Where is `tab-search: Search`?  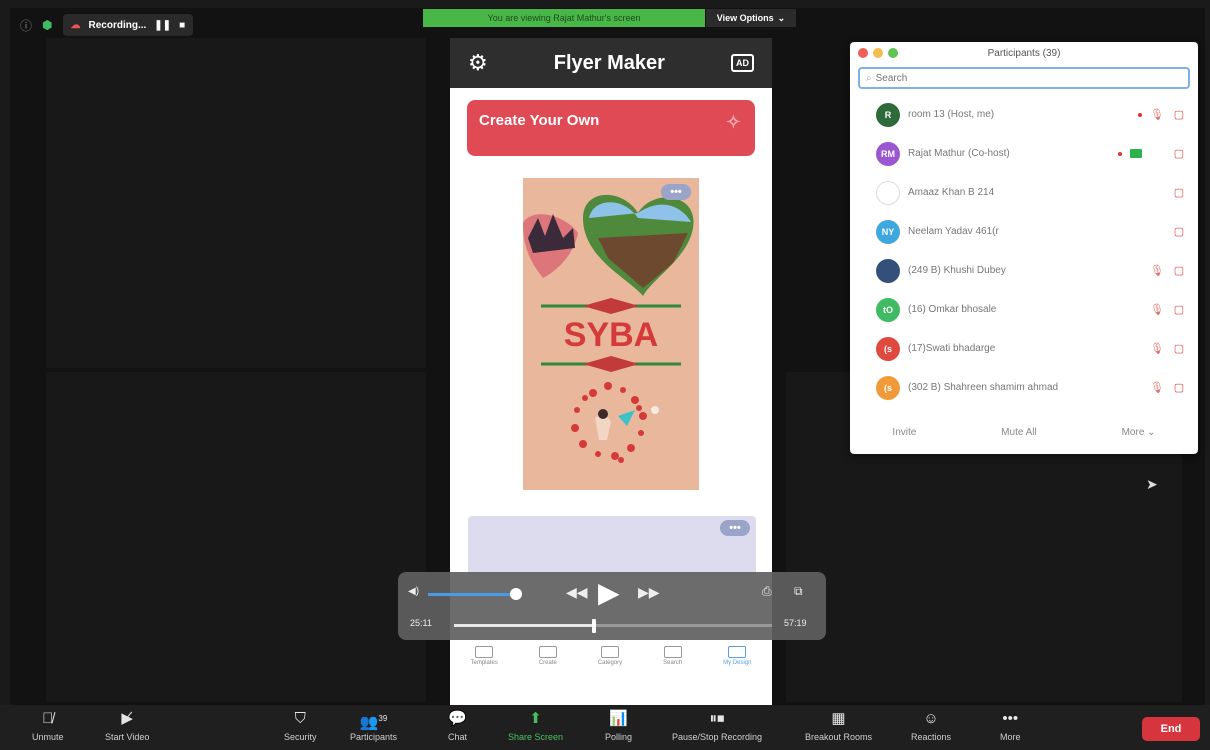 tab-search: Search is located at coordinates (672, 656).